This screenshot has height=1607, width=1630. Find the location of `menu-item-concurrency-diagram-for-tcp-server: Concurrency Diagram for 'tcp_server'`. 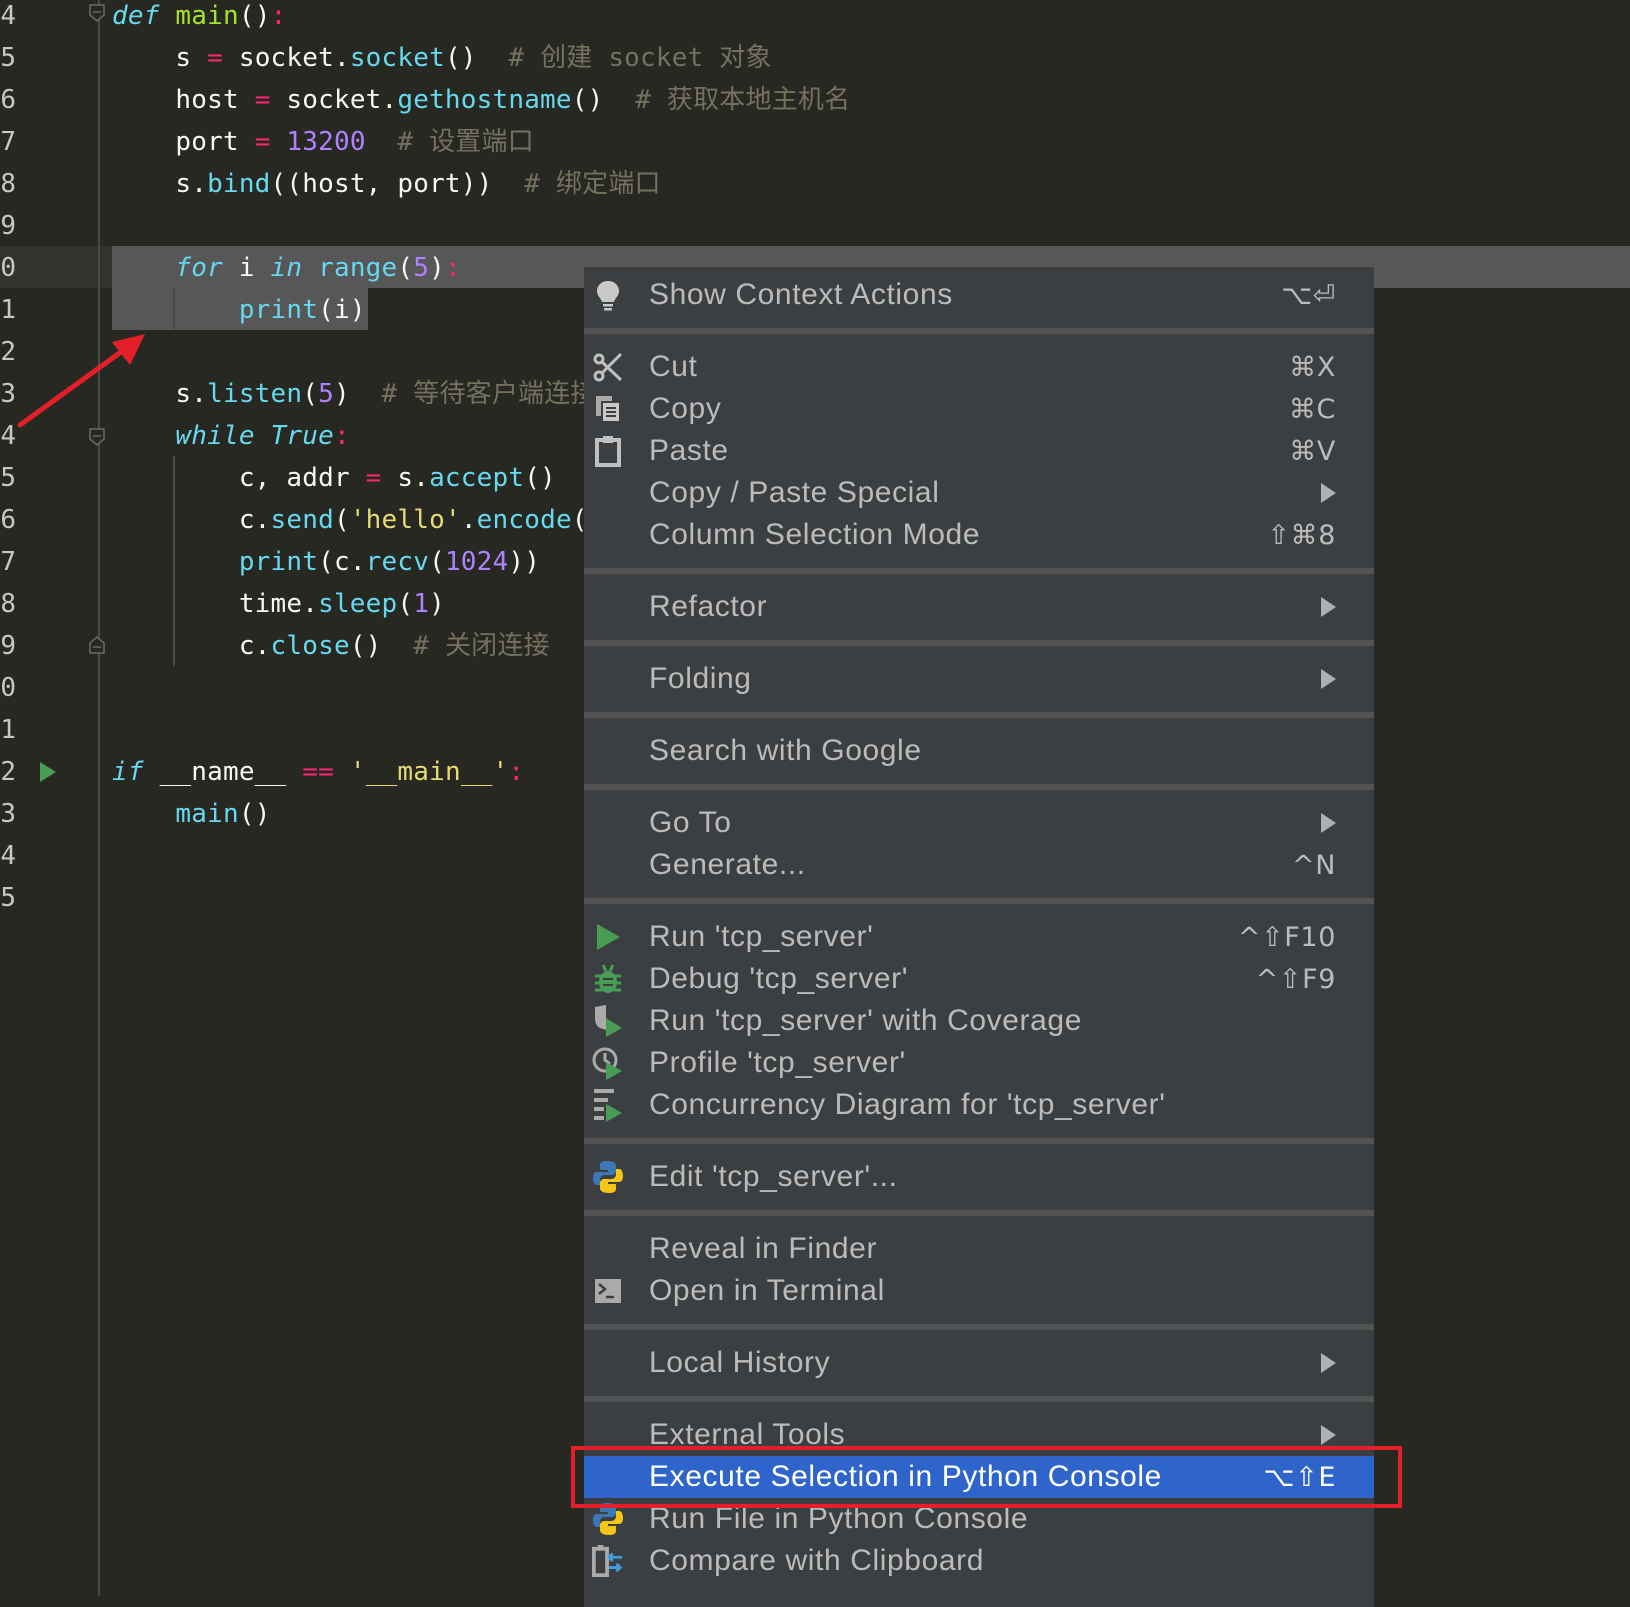

menu-item-concurrency-diagram-for-tcp-server: Concurrency Diagram for 'tcp_server' is located at coordinates (979, 1105).